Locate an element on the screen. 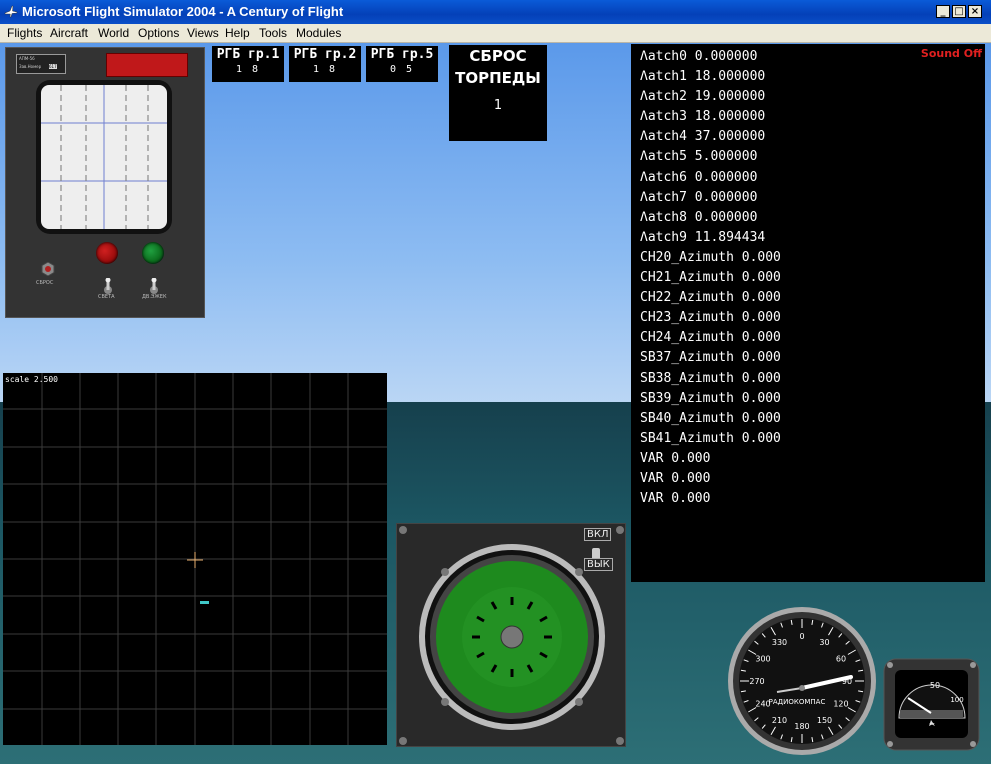  airplane-icon is located at coordinates (11, 11).